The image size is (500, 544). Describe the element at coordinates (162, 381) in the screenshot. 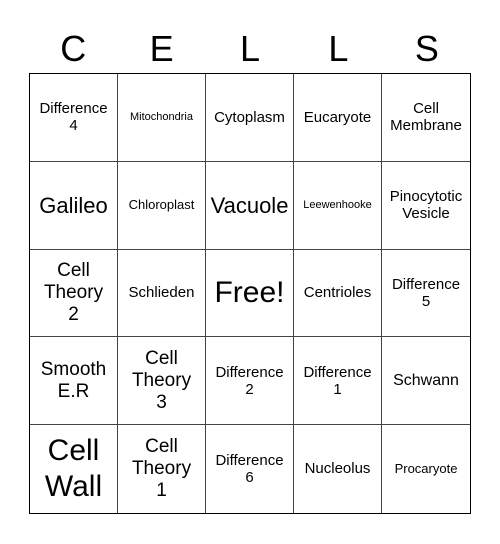

I see `bingo-cell: Cell Theory 3` at that location.